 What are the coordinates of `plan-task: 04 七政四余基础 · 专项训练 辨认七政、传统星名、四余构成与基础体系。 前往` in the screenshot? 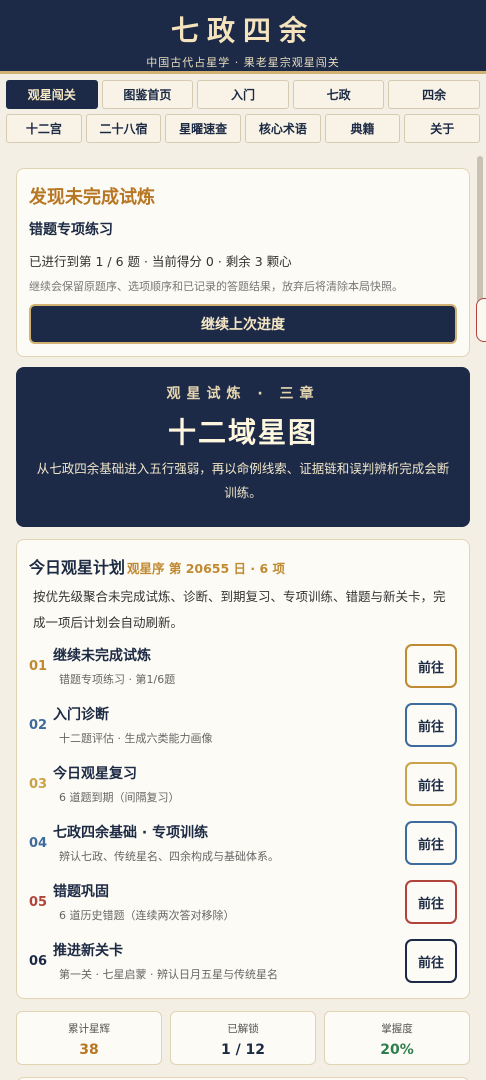 It's located at (243, 843).